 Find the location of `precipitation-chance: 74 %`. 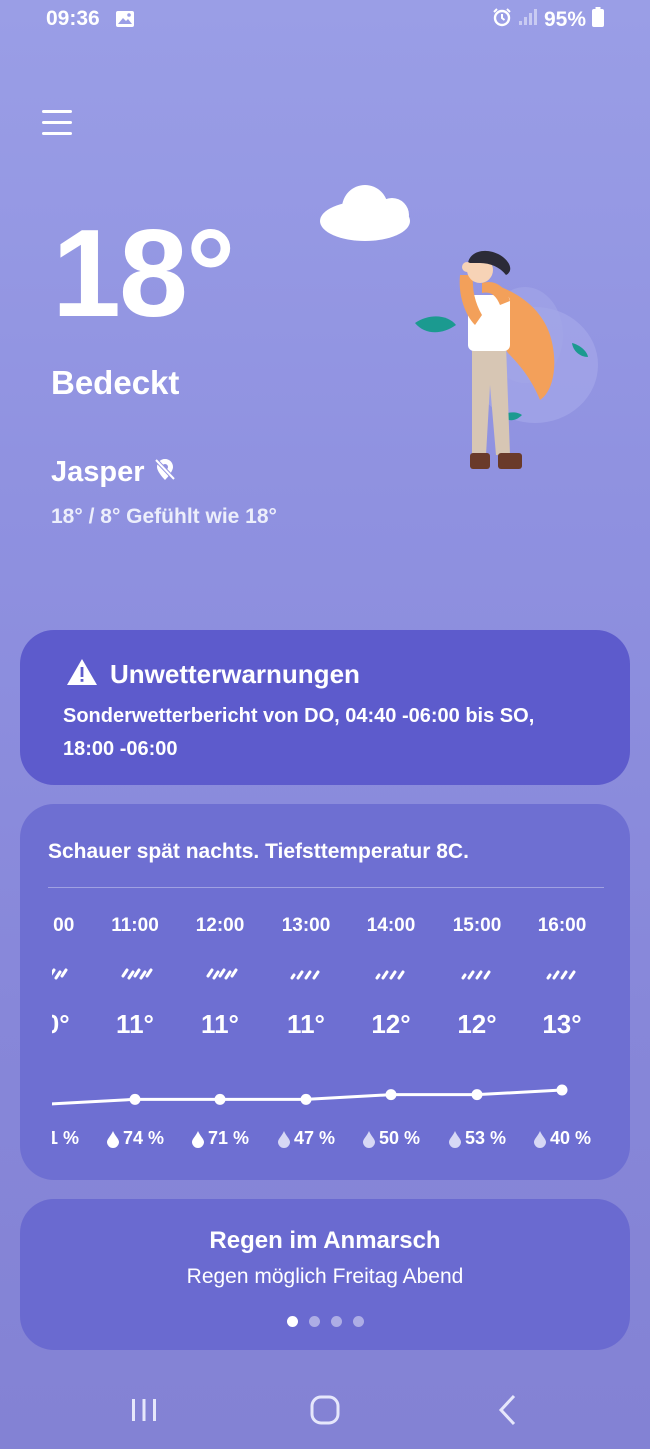

precipitation-chance: 74 % is located at coordinates (143, 1138).